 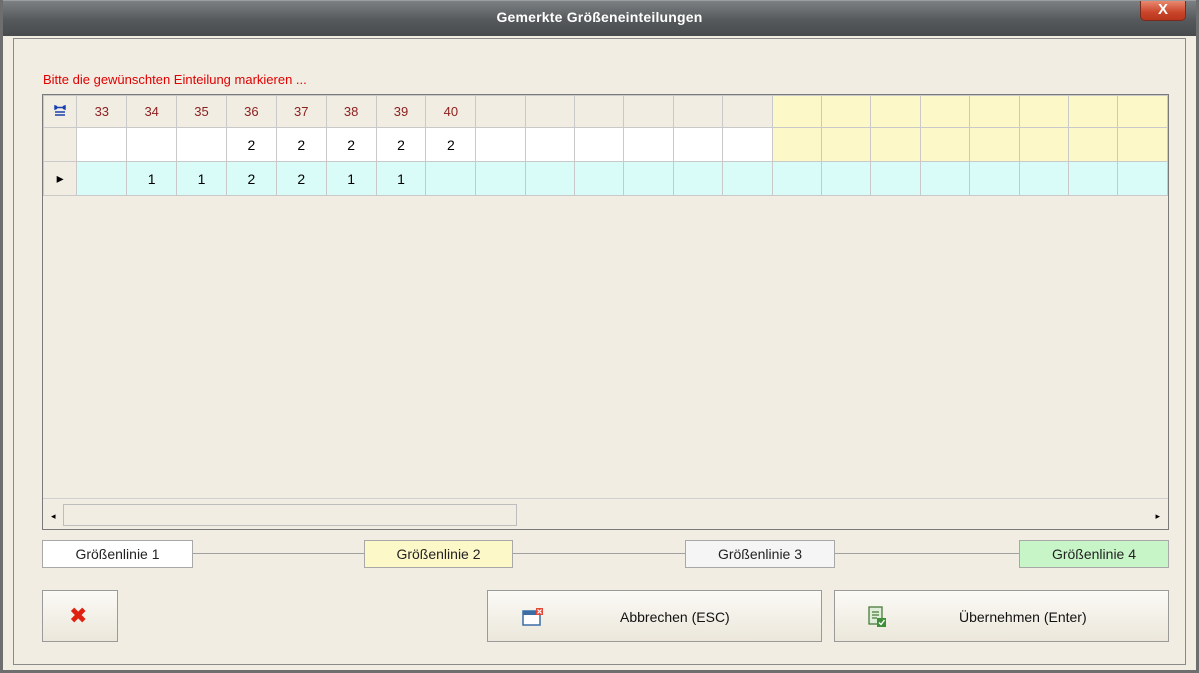 I want to click on size-header-cell: 33, so click(x=102, y=111).